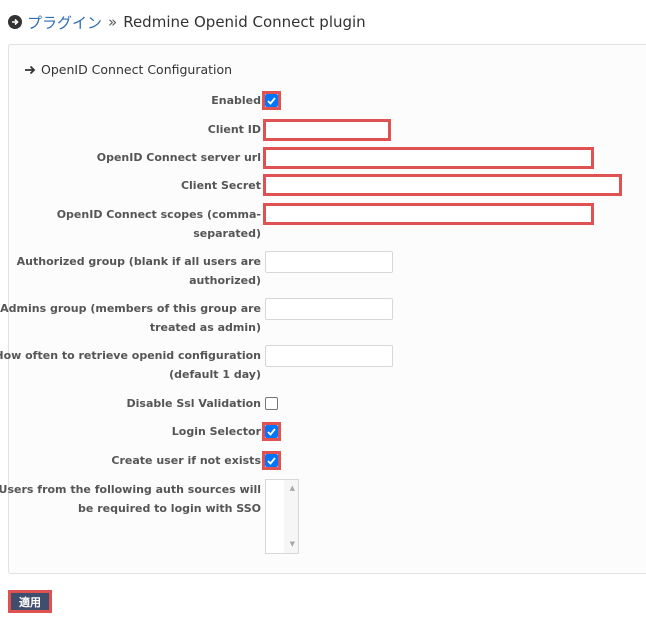 Image resolution: width=646 pixels, height=624 pixels. What do you see at coordinates (428, 214) in the screenshot?
I see `scopes-input` at bounding box center [428, 214].